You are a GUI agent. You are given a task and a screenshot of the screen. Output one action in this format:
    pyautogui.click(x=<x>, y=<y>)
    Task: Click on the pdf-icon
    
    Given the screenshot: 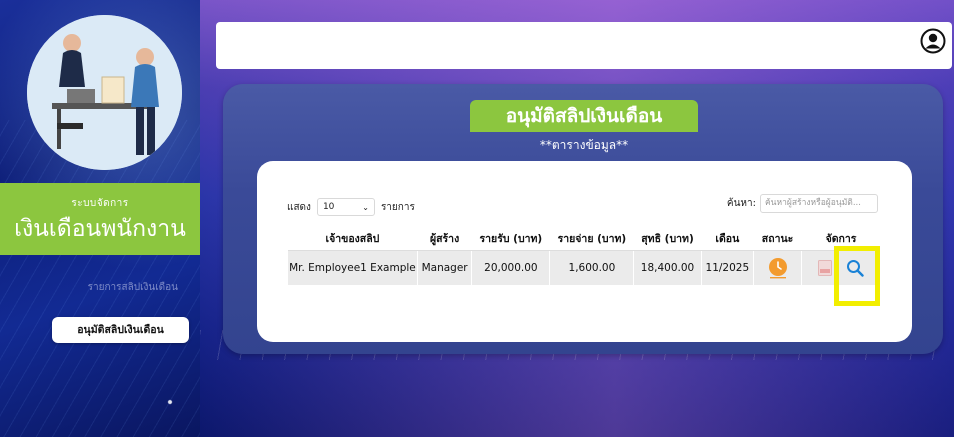 What is the action you would take?
    pyautogui.click(x=825, y=268)
    